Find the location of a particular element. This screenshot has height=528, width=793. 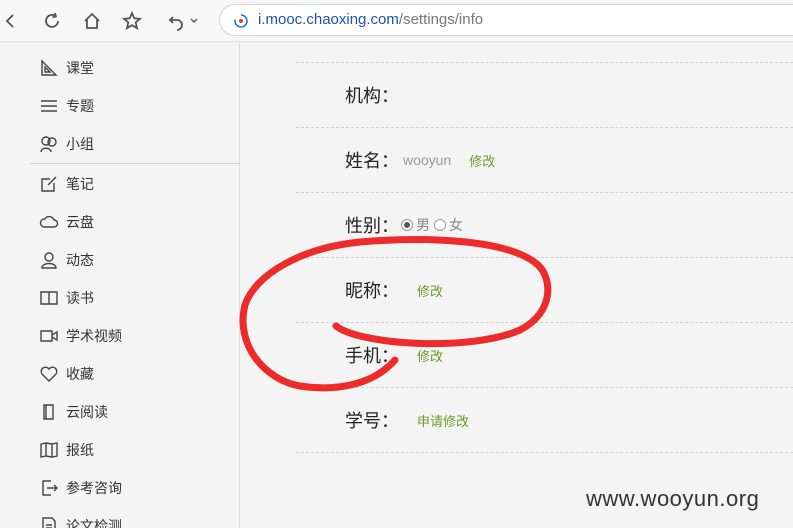

radio-unchecked-icon is located at coordinates (440, 225).